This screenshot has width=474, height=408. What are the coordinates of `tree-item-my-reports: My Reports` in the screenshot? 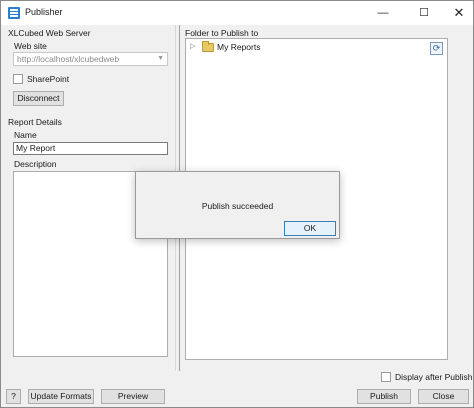 It's located at (238, 47).